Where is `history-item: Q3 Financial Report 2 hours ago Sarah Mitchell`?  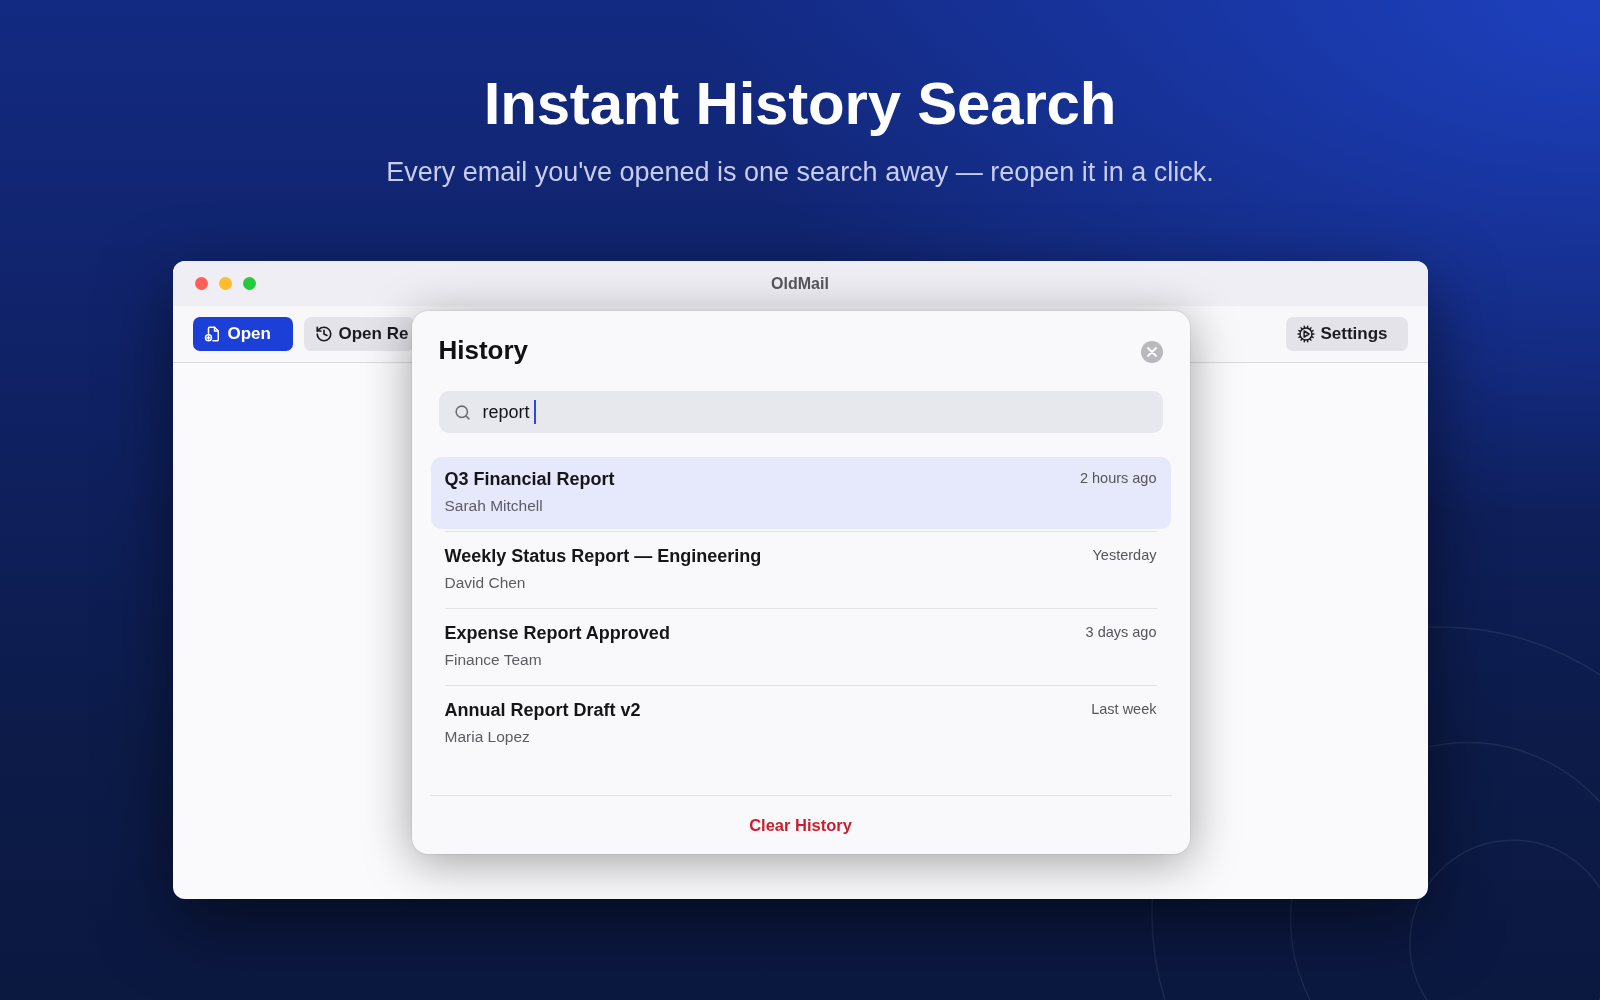
history-item: Q3 Financial Report 2 hours ago Sarah Mitchell is located at coordinates (800, 493).